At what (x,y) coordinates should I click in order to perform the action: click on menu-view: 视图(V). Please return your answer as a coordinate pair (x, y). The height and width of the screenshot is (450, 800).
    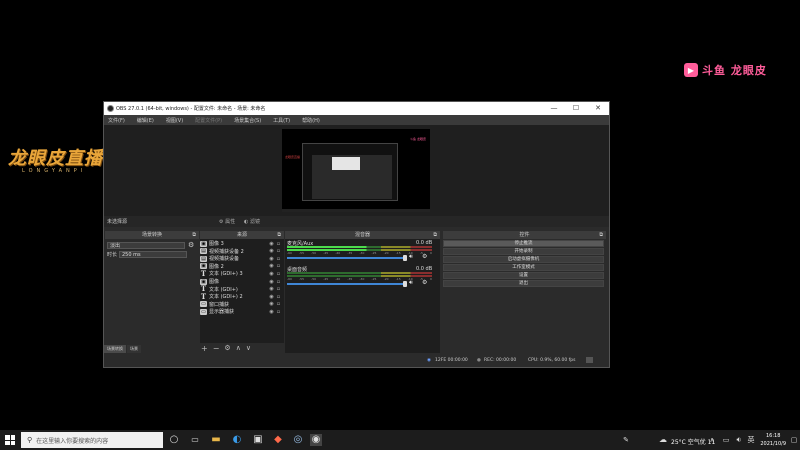
    Looking at the image, I should click on (174, 120).